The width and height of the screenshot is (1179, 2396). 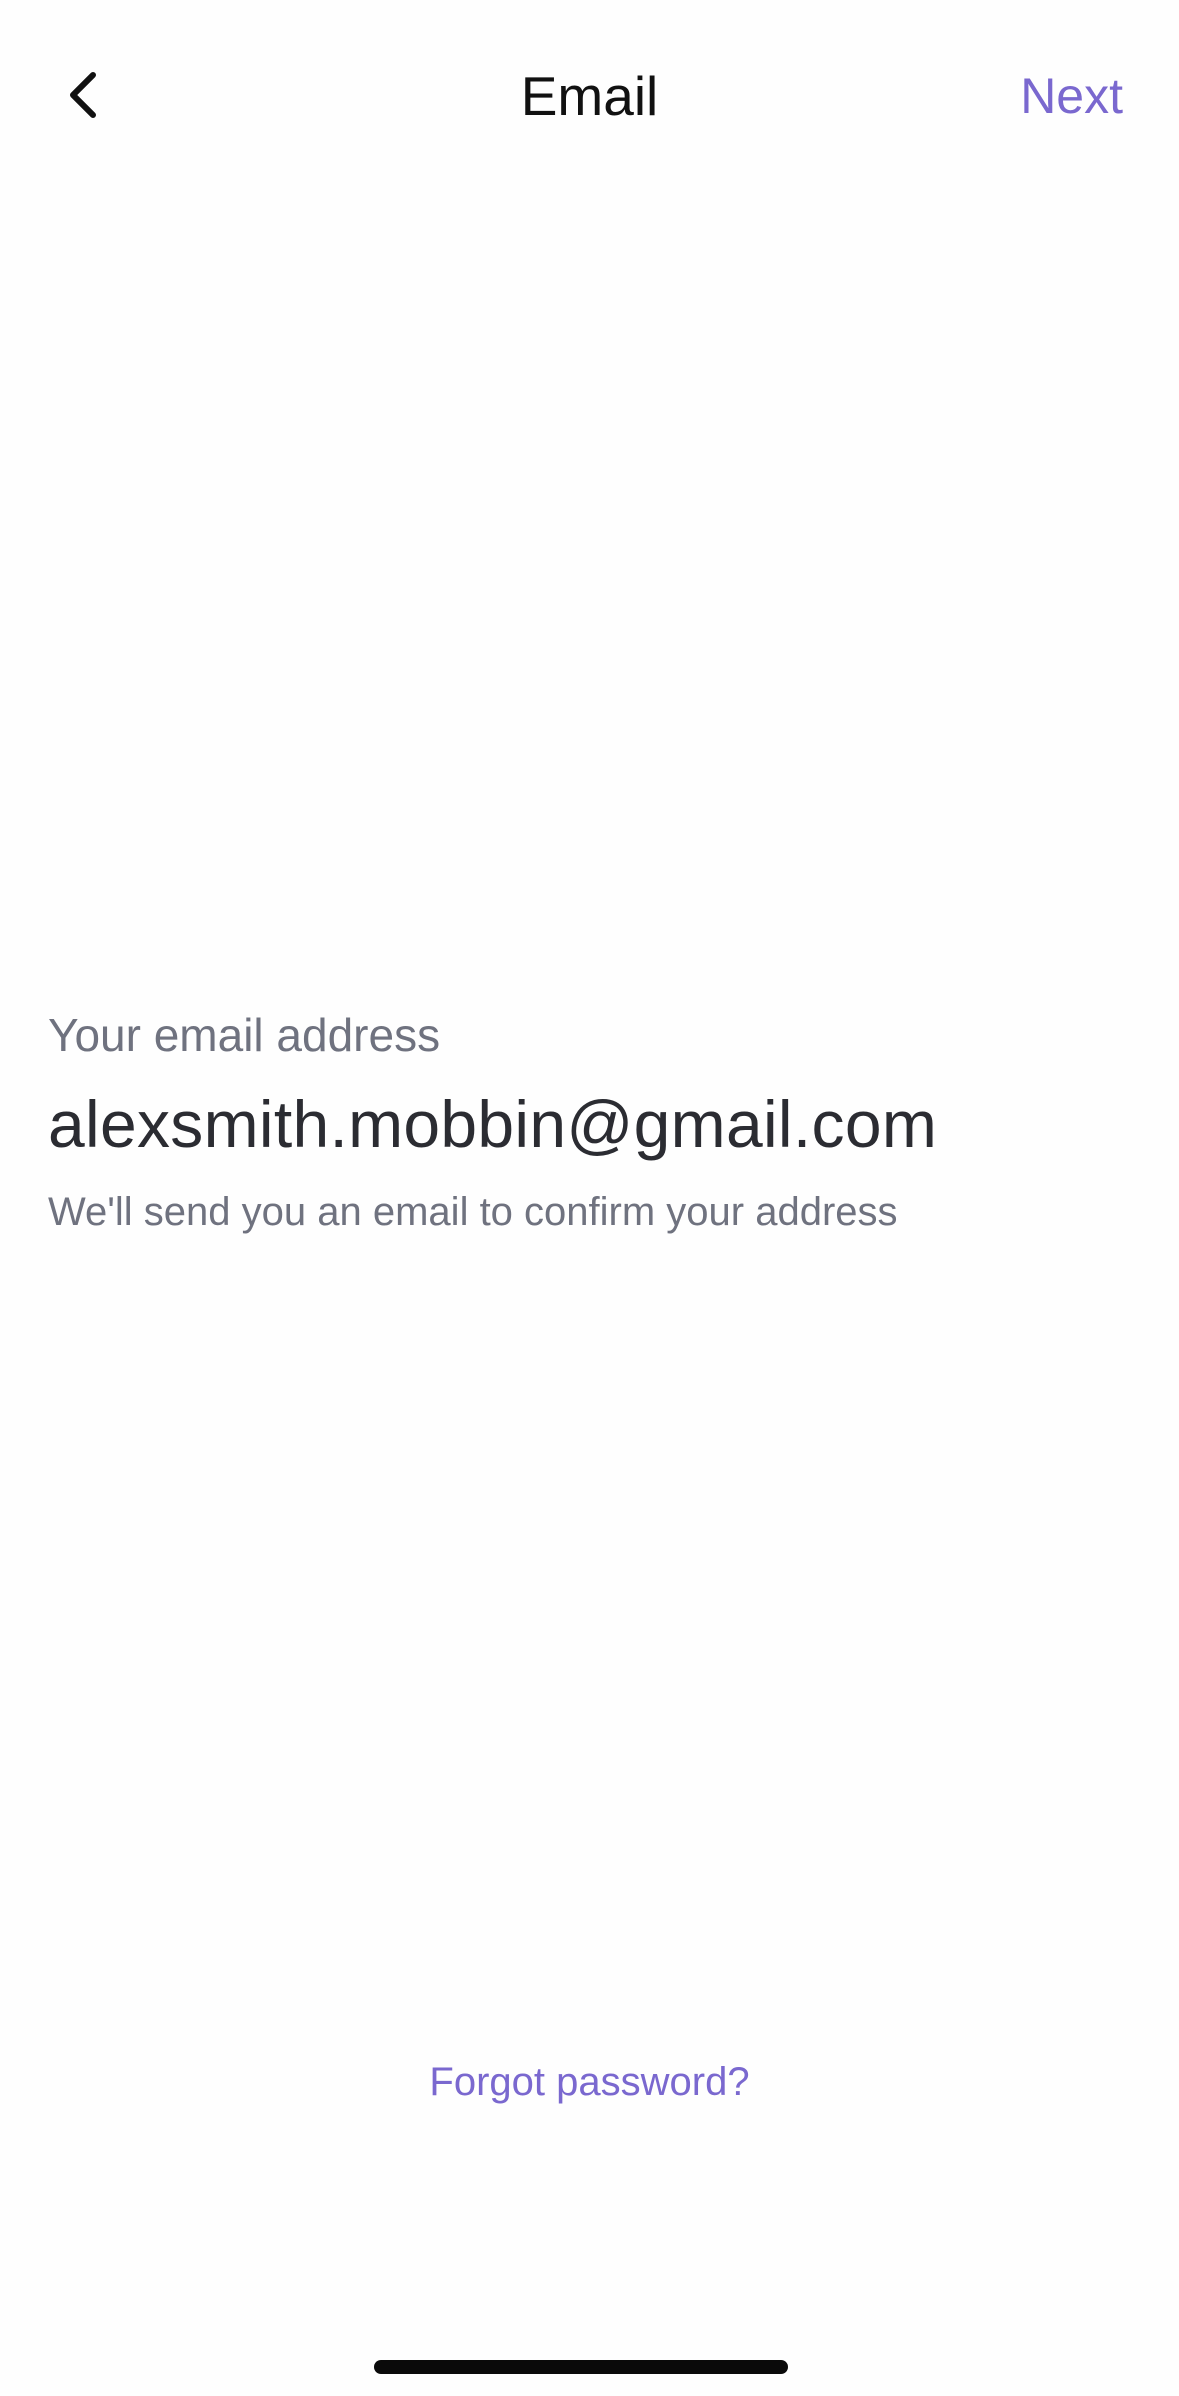 What do you see at coordinates (244, 1035) in the screenshot?
I see `email-label: Your email address` at bounding box center [244, 1035].